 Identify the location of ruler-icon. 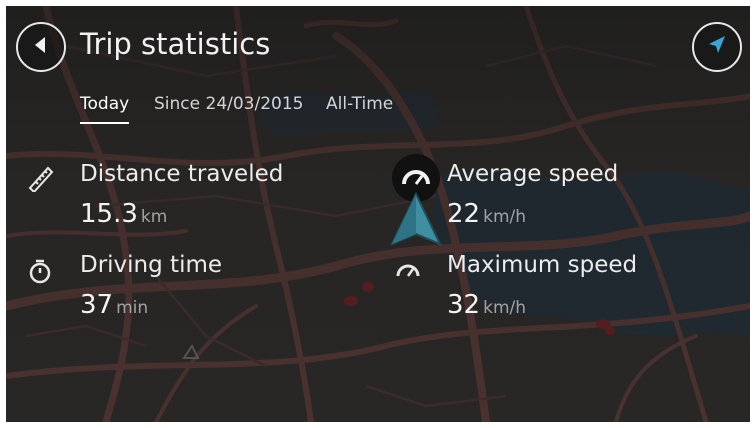
(40, 178).